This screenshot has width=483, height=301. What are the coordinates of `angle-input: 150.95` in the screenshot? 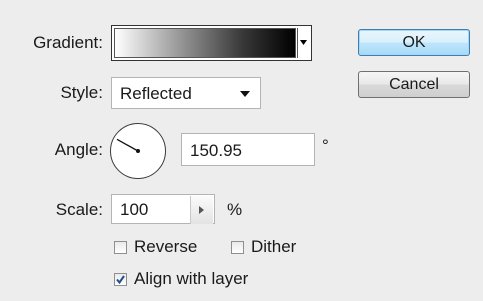 It's located at (248, 149).